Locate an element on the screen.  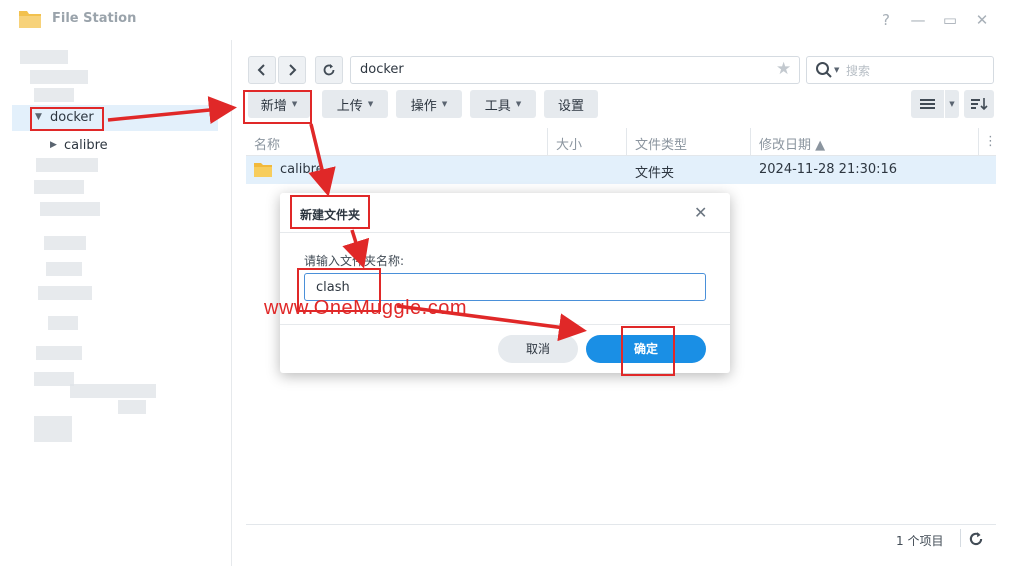
app-title: File Station is located at coordinates (94, 18).